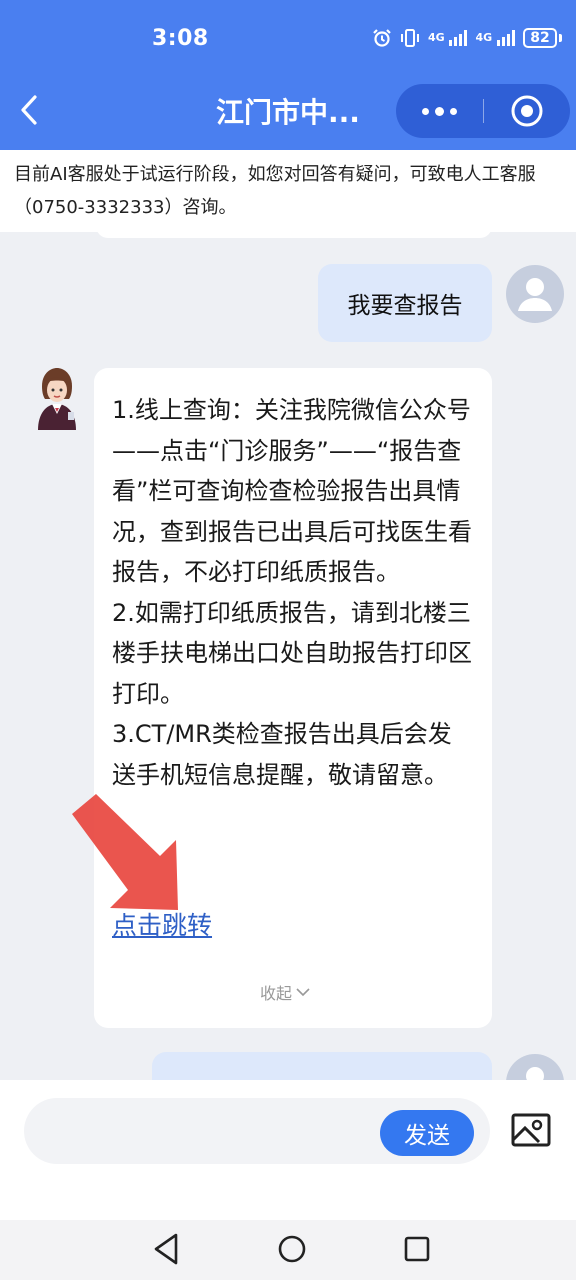 Image resolution: width=576 pixels, height=1280 pixels. I want to click on target-circle-icon, so click(526, 111).